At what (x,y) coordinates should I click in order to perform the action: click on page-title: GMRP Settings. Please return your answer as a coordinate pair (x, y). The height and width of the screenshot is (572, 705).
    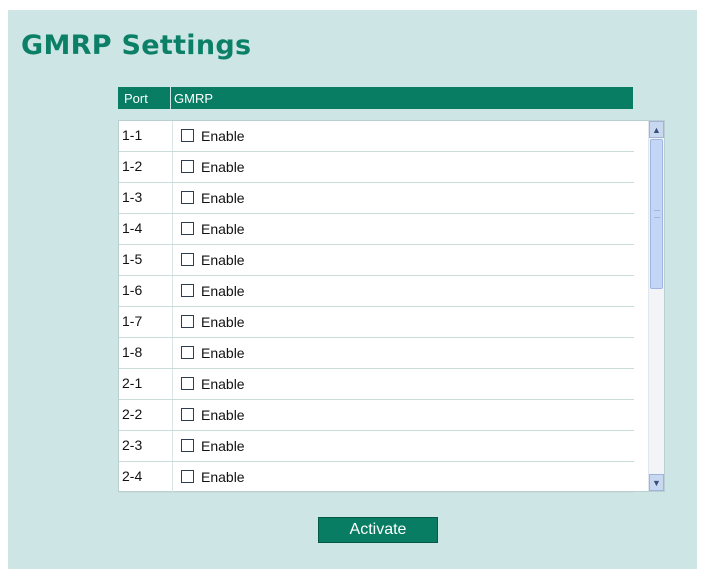
    Looking at the image, I should click on (136, 45).